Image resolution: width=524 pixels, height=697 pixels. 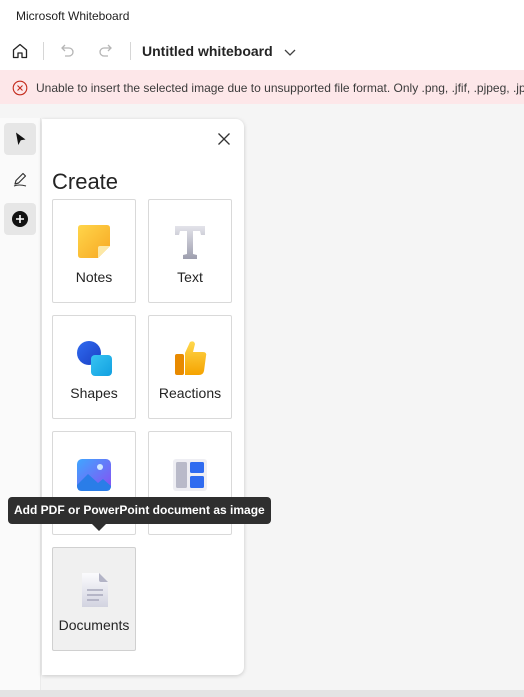 I want to click on select-tool-button, so click(x=20, y=139).